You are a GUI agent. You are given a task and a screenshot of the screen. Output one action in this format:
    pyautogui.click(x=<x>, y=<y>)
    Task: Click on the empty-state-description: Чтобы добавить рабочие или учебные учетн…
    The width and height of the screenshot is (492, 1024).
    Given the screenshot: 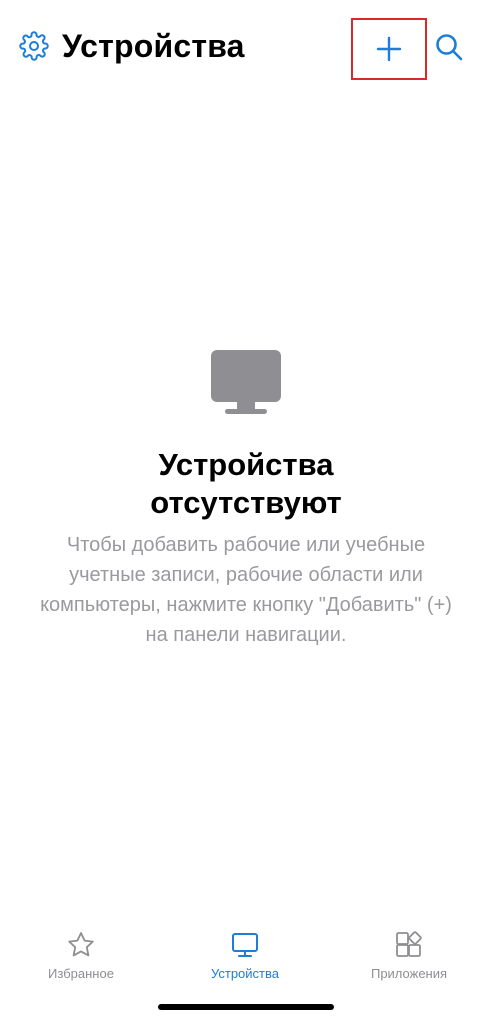 What is the action you would take?
    pyautogui.click(x=246, y=590)
    